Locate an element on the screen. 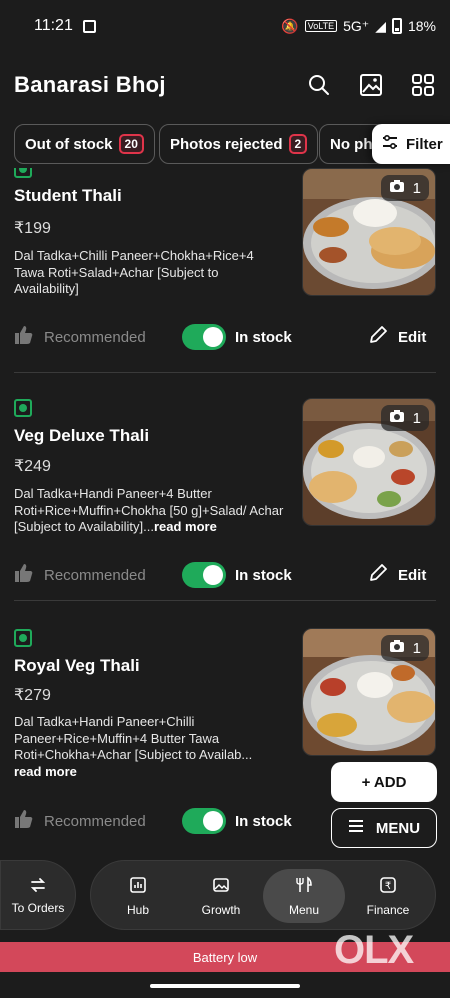 The height and width of the screenshot is (998, 450). grid-icon is located at coordinates (423, 85).